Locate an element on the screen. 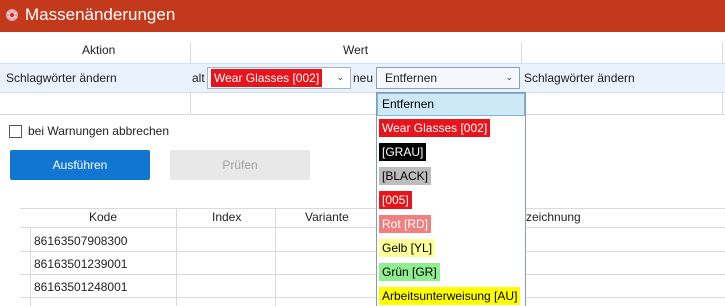 The height and width of the screenshot is (306, 725). new-label: neu is located at coordinates (363, 78).